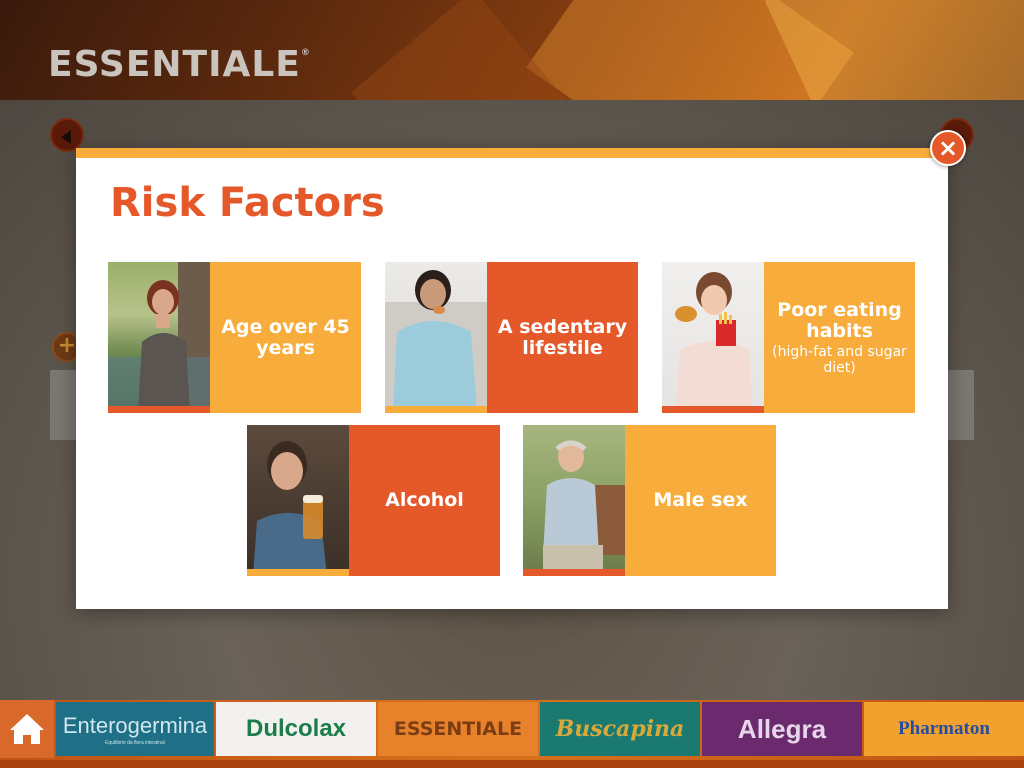 The height and width of the screenshot is (768, 1024). I want to click on risk-card-label: Male sex, so click(700, 500).